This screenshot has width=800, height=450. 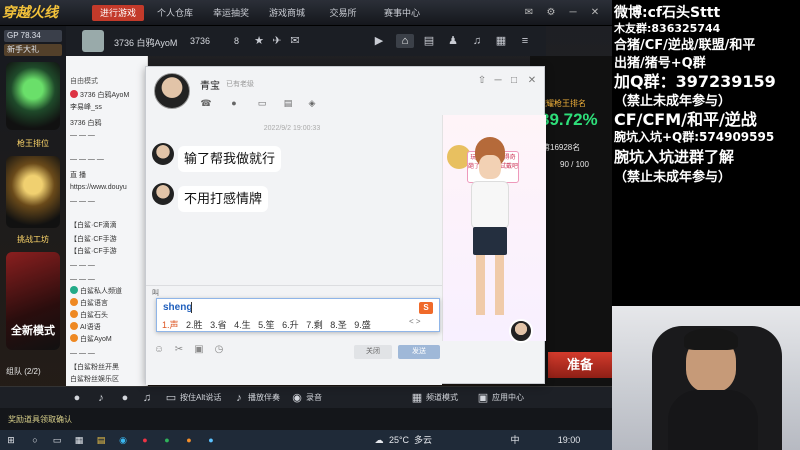 I want to click on settings-icon: ⚙, so click(x=551, y=12).